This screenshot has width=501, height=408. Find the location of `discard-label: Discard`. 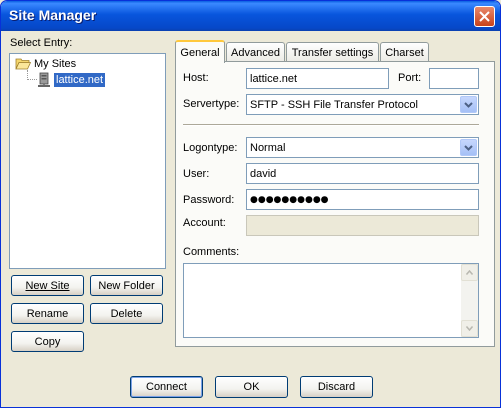

discard-label: Discard is located at coordinates (336, 387).